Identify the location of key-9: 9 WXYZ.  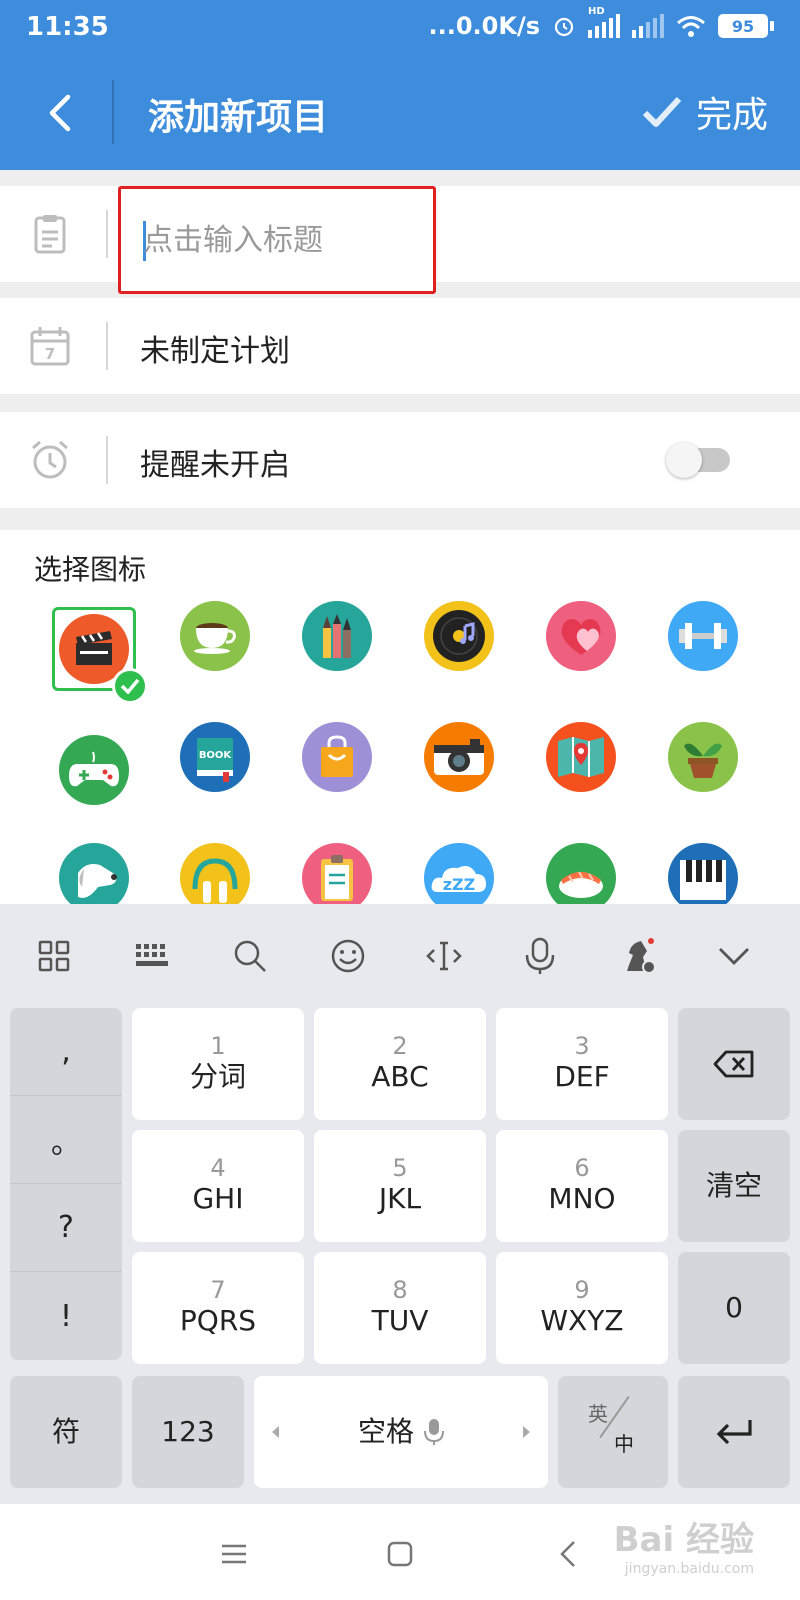
(582, 1308).